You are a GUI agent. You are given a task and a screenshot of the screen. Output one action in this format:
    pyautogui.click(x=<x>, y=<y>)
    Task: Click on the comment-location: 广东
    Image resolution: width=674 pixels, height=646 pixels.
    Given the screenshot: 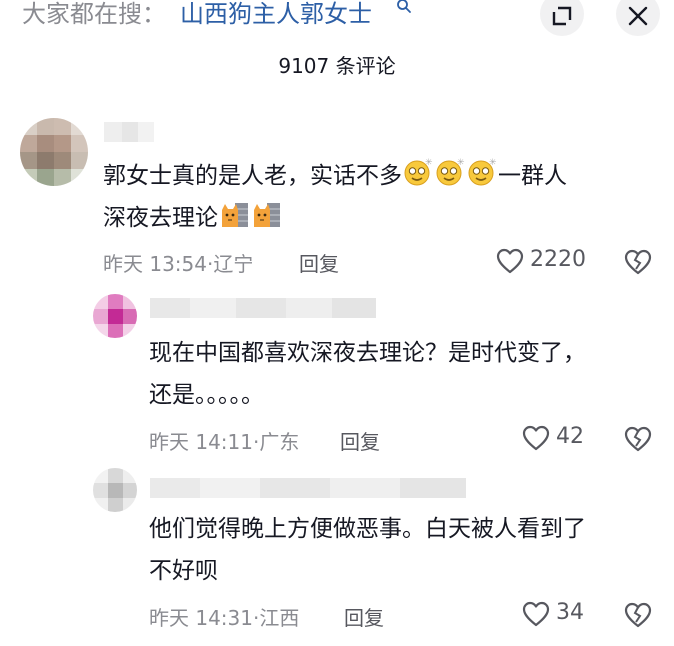 What is the action you would take?
    pyautogui.click(x=279, y=442)
    